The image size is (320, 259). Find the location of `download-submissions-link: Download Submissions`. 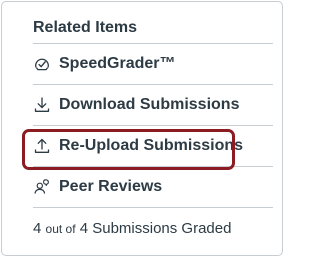

download-submissions-link: Download Submissions is located at coordinates (136, 105).